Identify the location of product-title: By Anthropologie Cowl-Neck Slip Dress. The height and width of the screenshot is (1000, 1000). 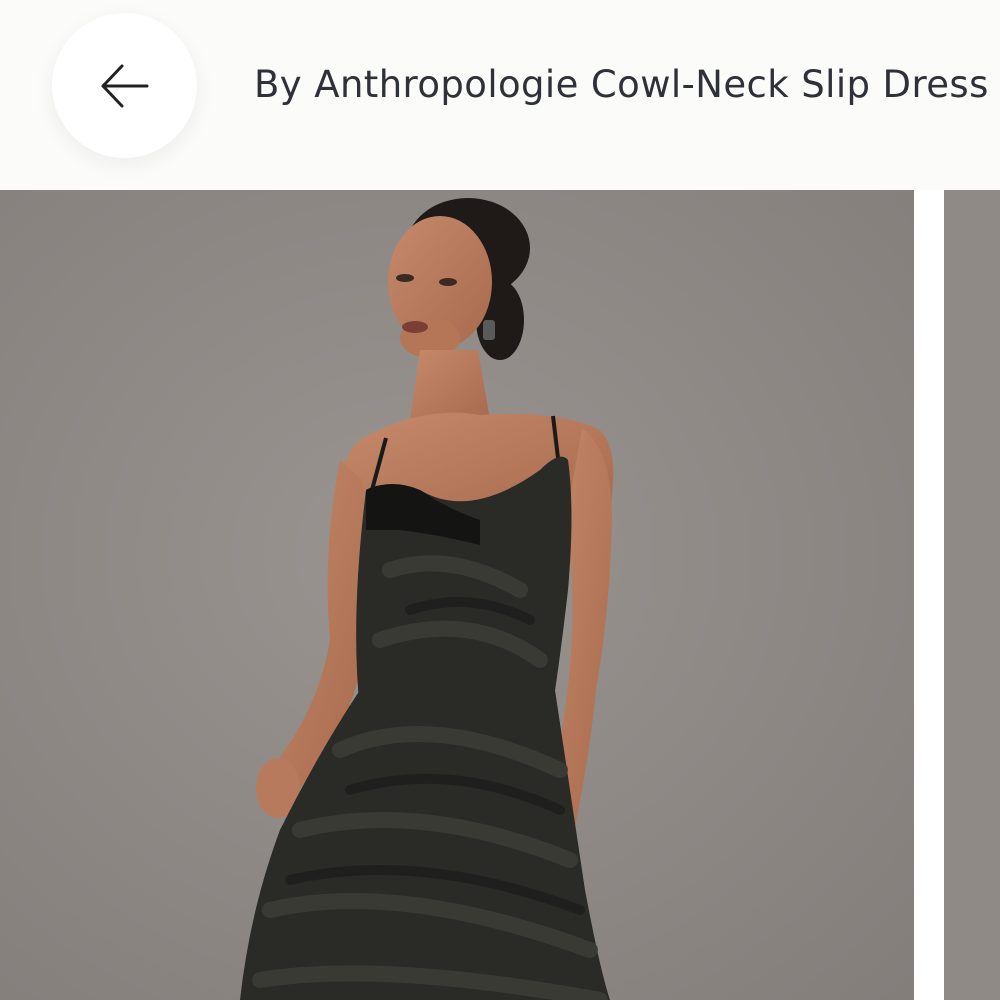
(621, 84).